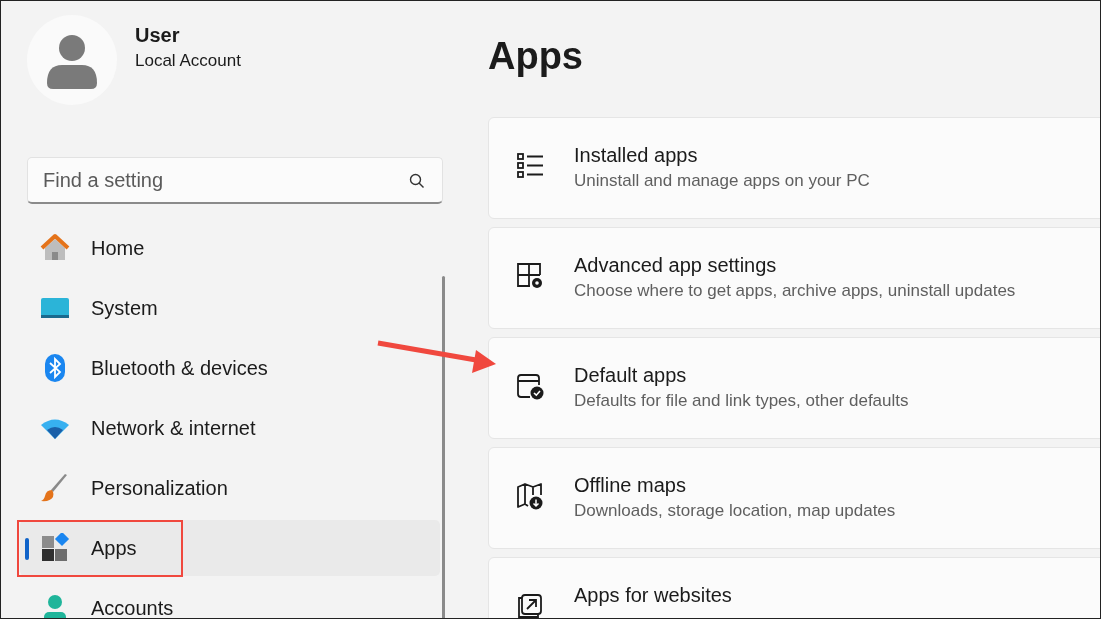 This screenshot has width=1101, height=619. What do you see at coordinates (230, 368) in the screenshot?
I see `nav-item: Bluetooth & devices` at bounding box center [230, 368].